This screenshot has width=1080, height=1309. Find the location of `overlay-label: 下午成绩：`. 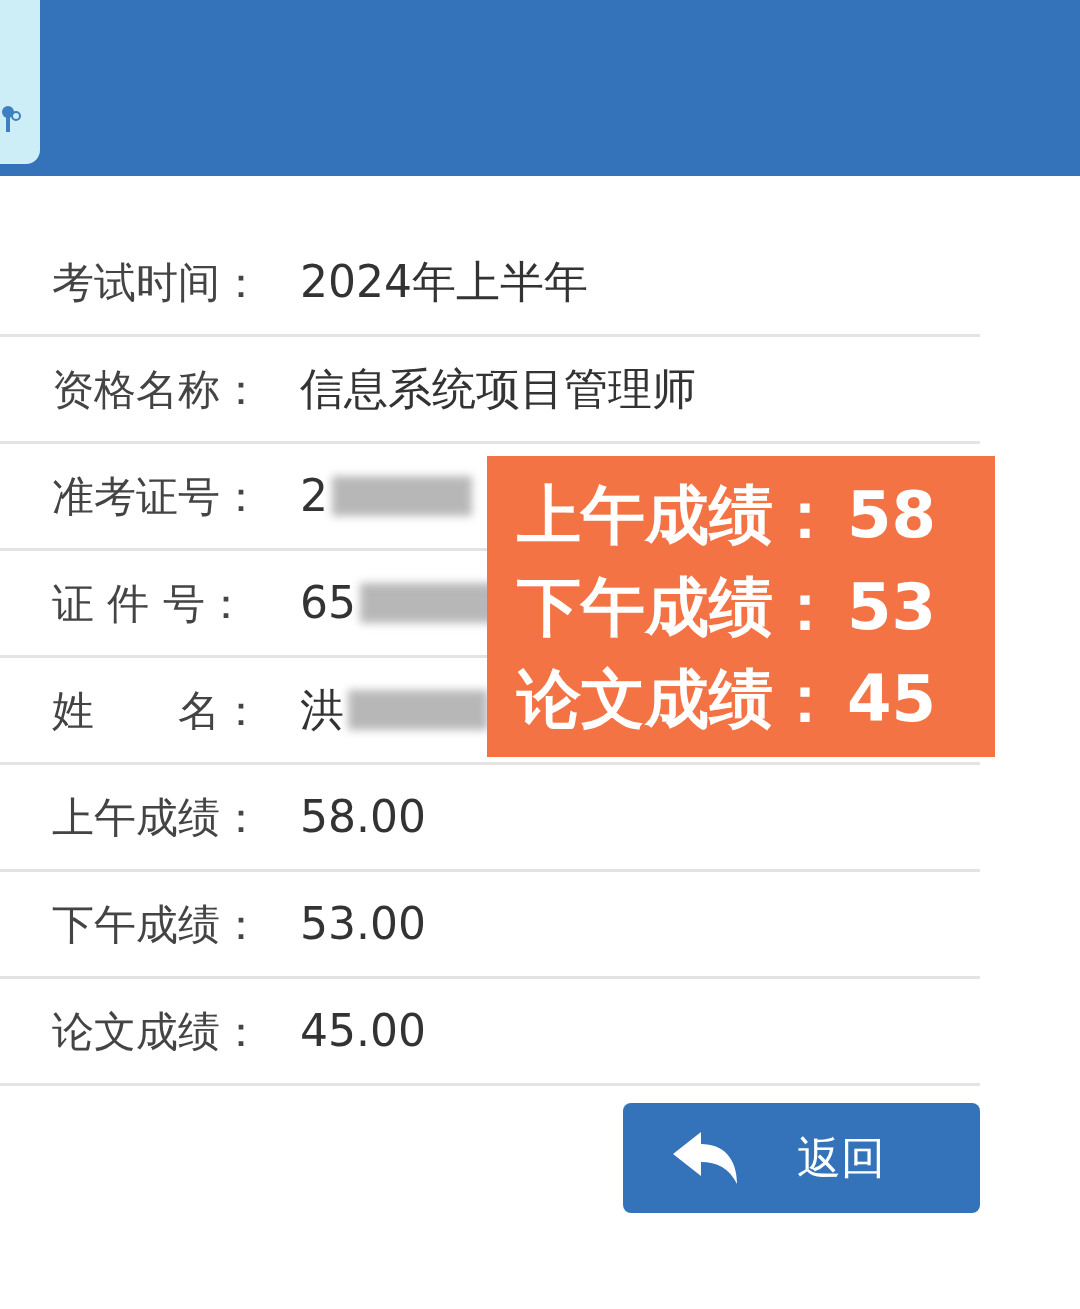

overlay-label: 下午成绩： is located at coordinates (677, 607).